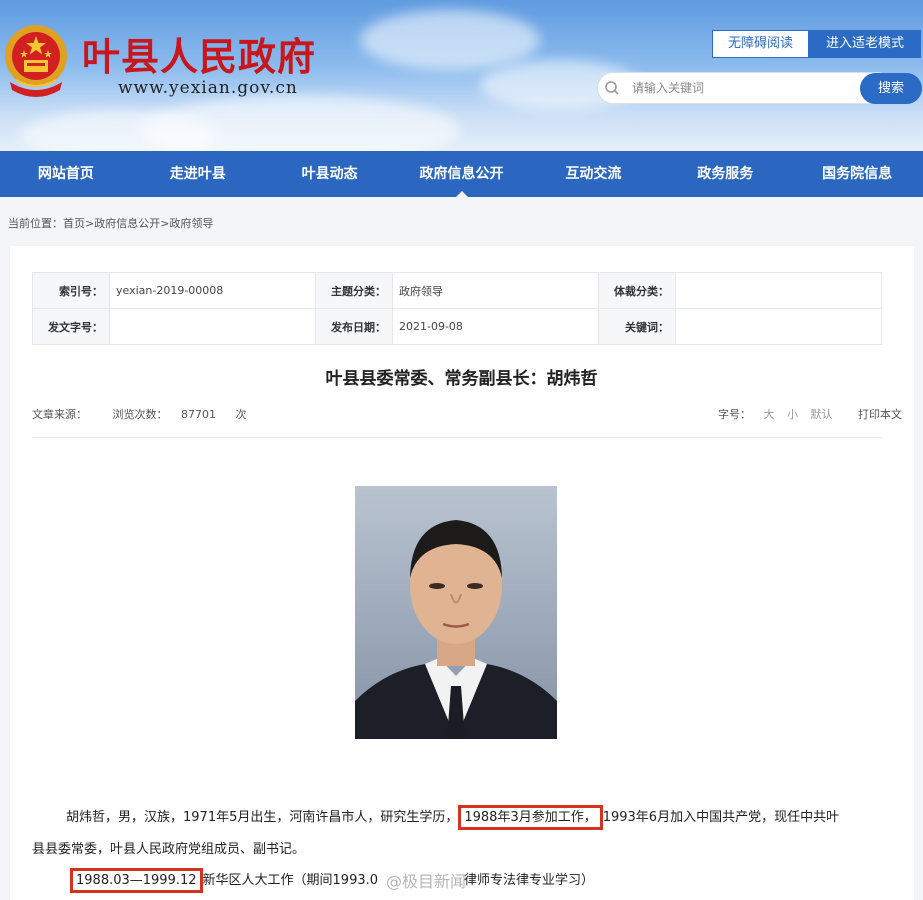 Image resolution: width=923 pixels, height=900 pixels. Describe the element at coordinates (212, 326) in the screenshot. I see `doc-no-value` at that location.